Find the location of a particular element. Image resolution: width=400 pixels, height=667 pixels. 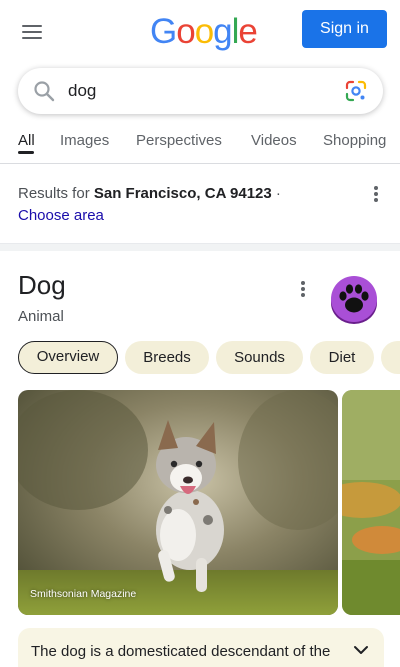

logo-letter: g is located at coordinates (222, 31).